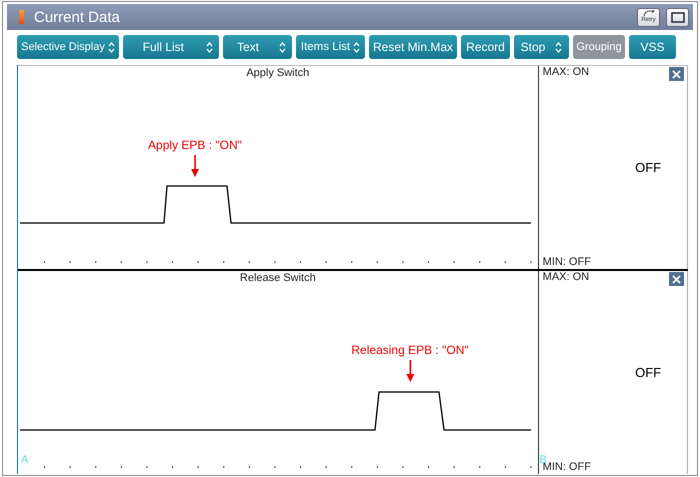  What do you see at coordinates (77, 17) in the screenshot?
I see `window-title: Current Data` at bounding box center [77, 17].